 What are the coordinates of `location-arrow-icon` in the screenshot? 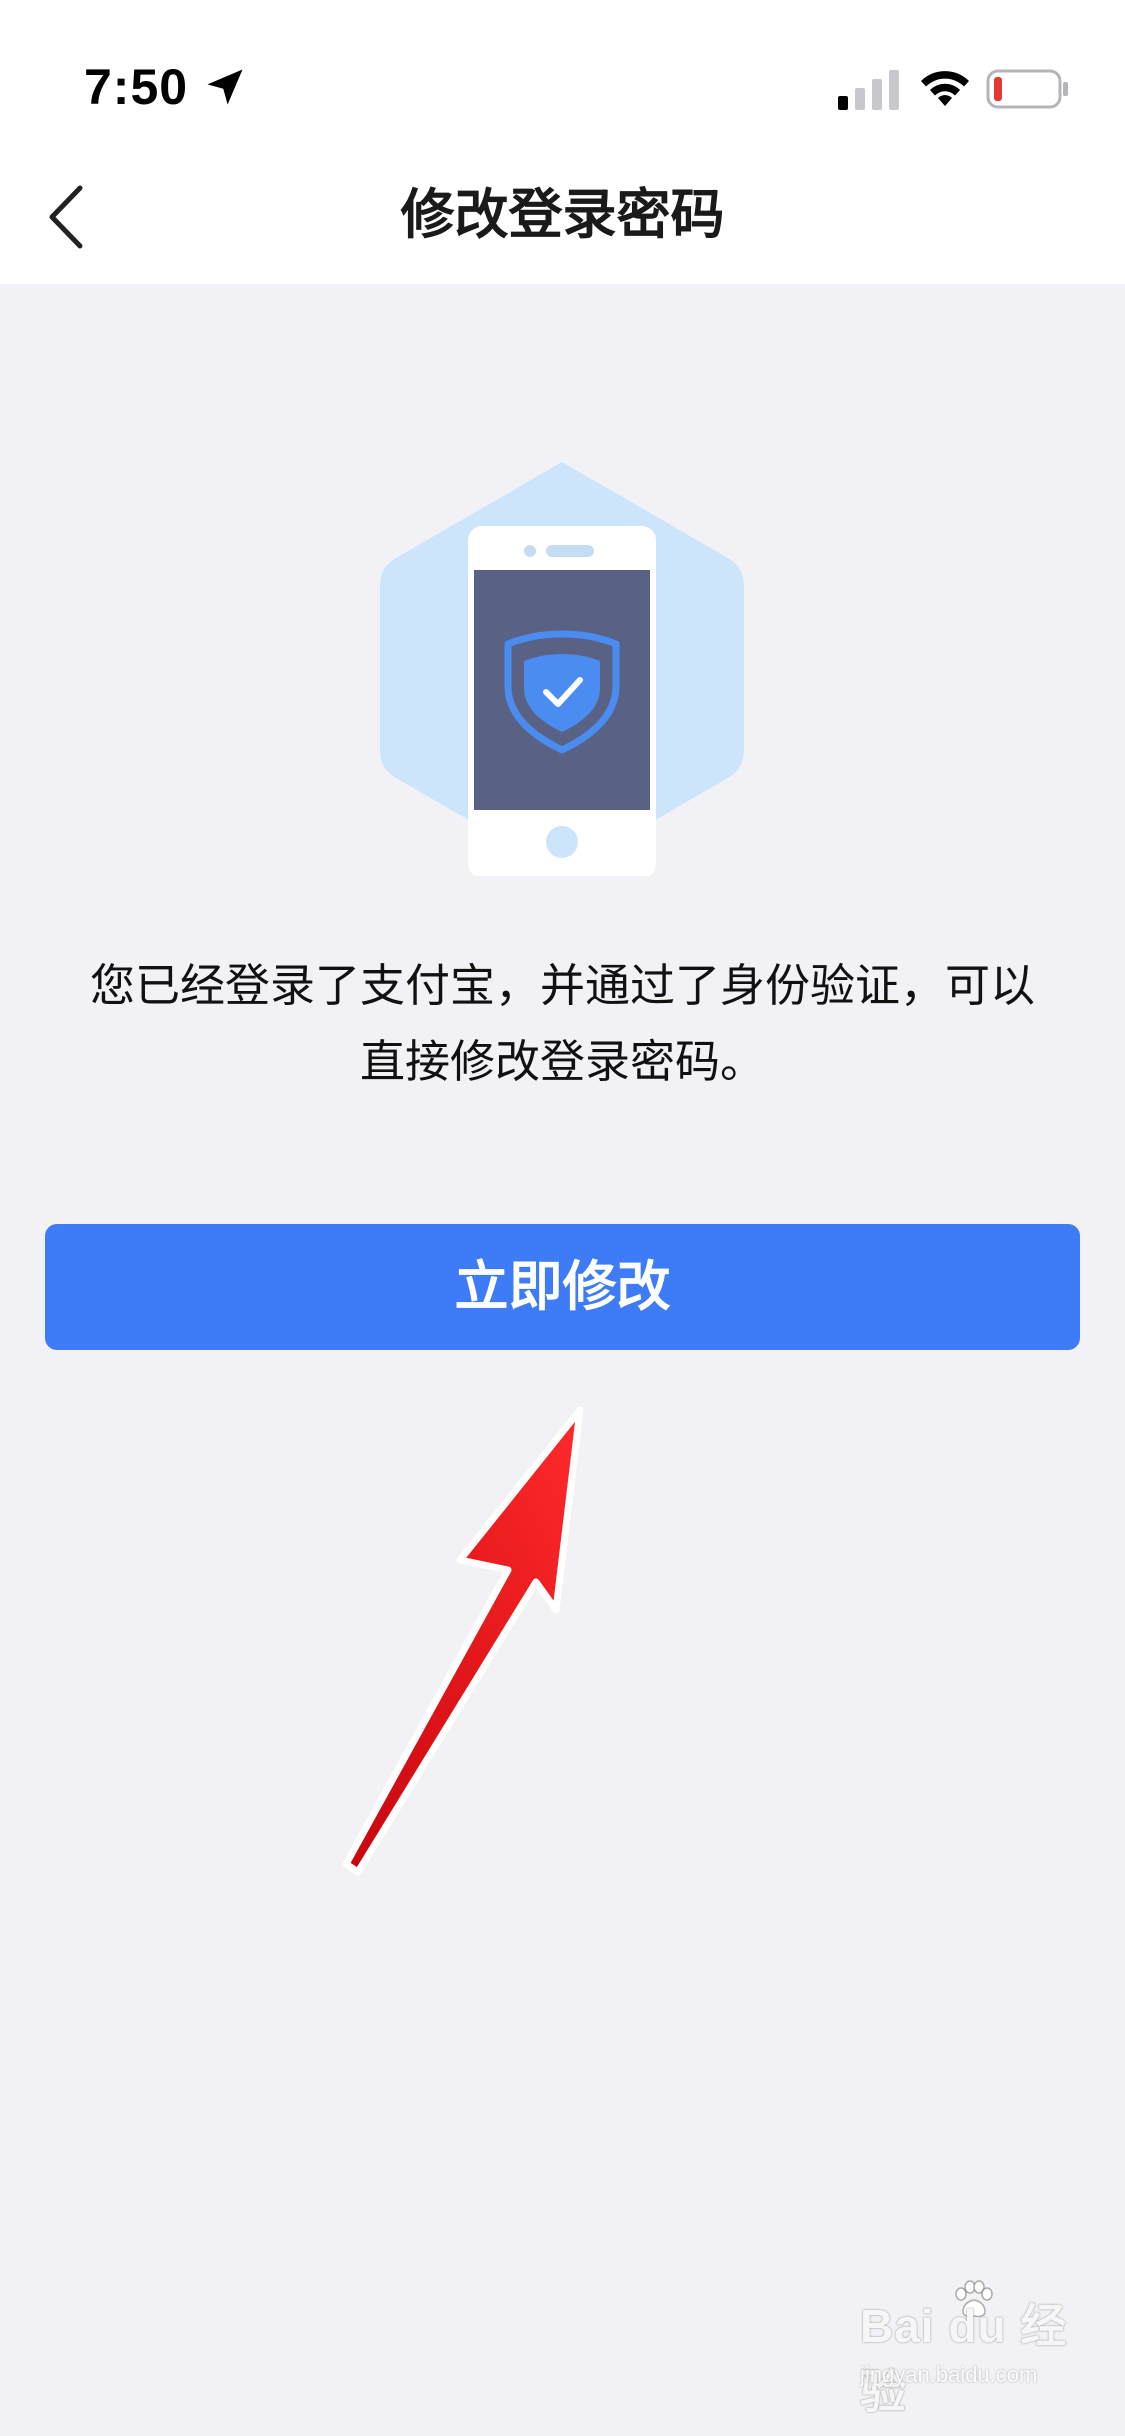 It's located at (225, 87).